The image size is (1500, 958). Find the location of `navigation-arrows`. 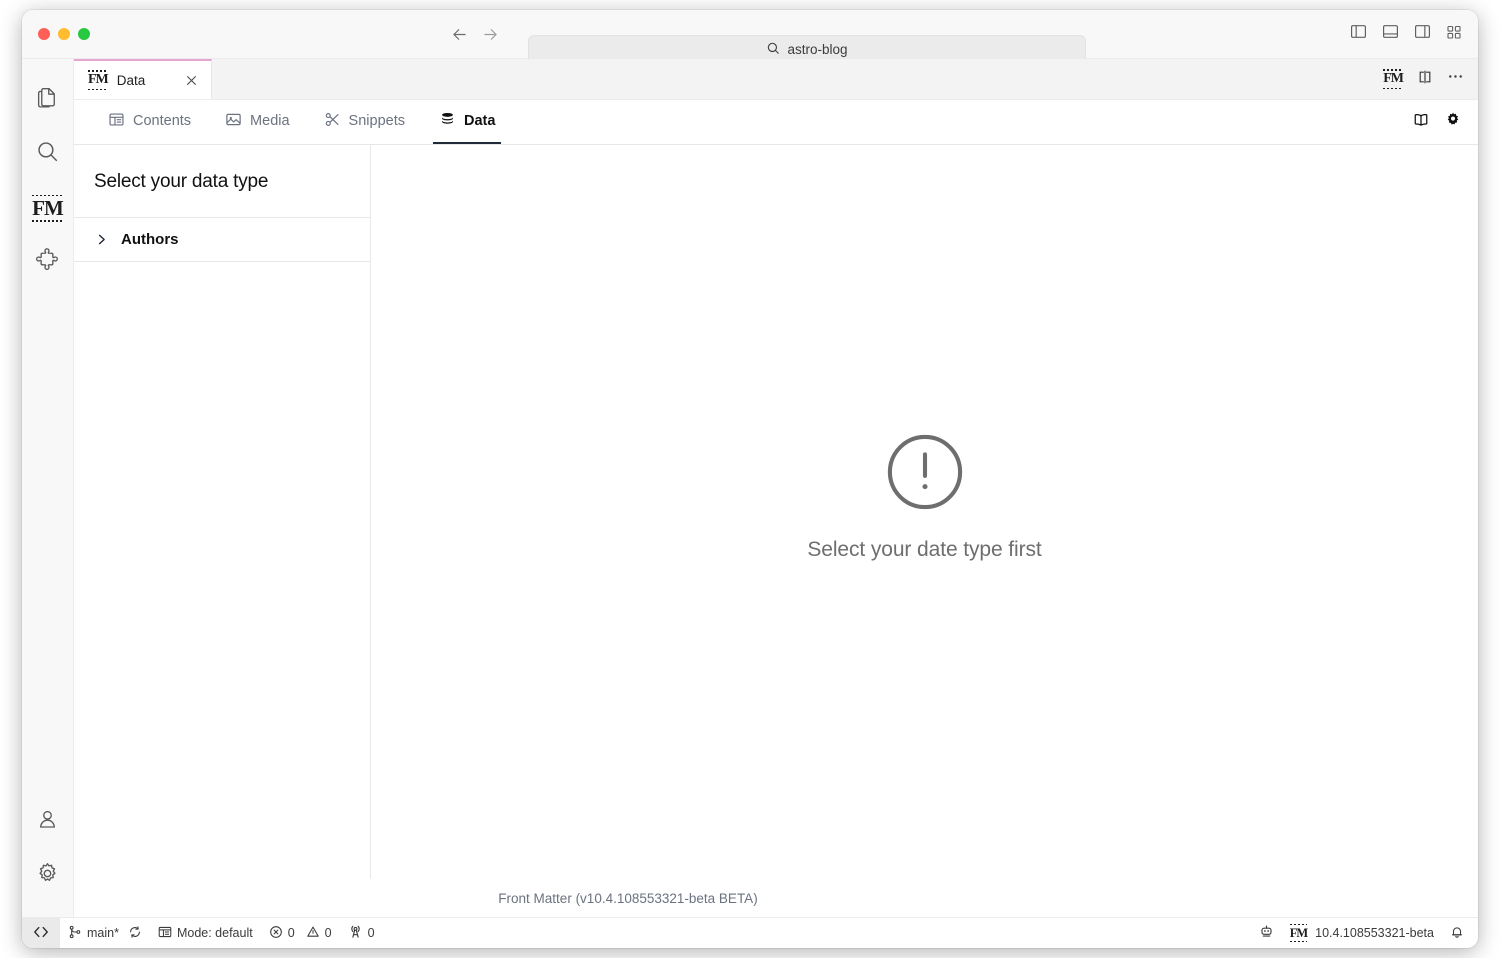

navigation-arrows is located at coordinates (475, 34).